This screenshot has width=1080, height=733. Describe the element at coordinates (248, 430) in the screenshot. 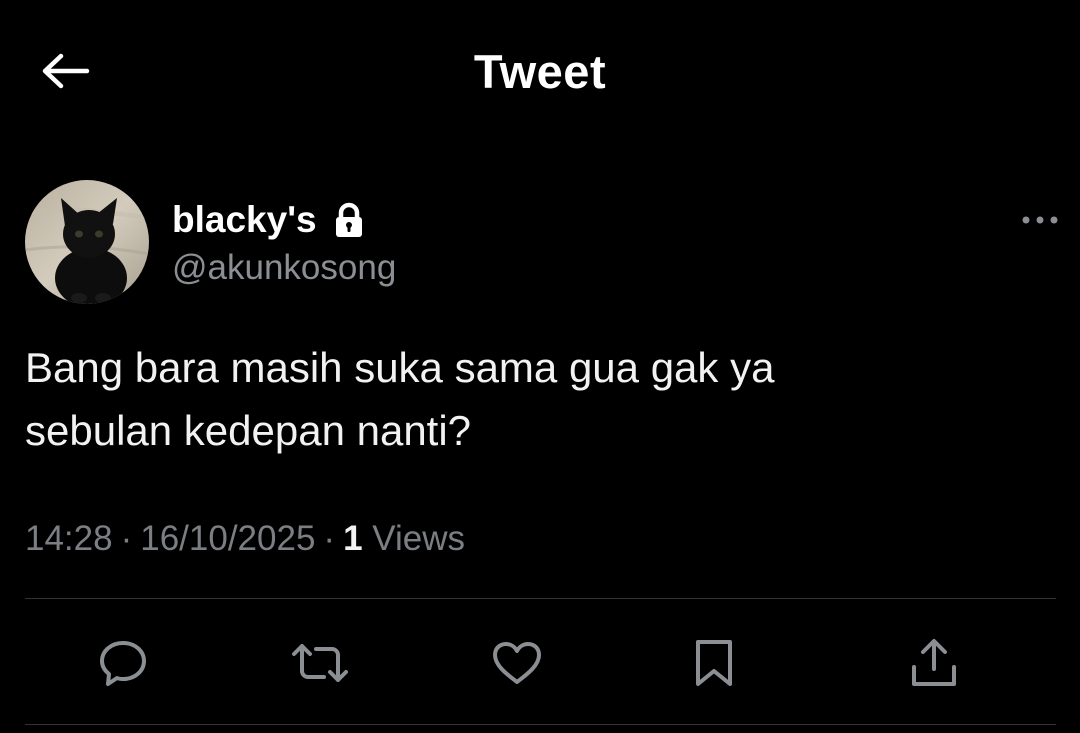

I see `tweet-text-line: sebulan kedepan nanti?` at that location.